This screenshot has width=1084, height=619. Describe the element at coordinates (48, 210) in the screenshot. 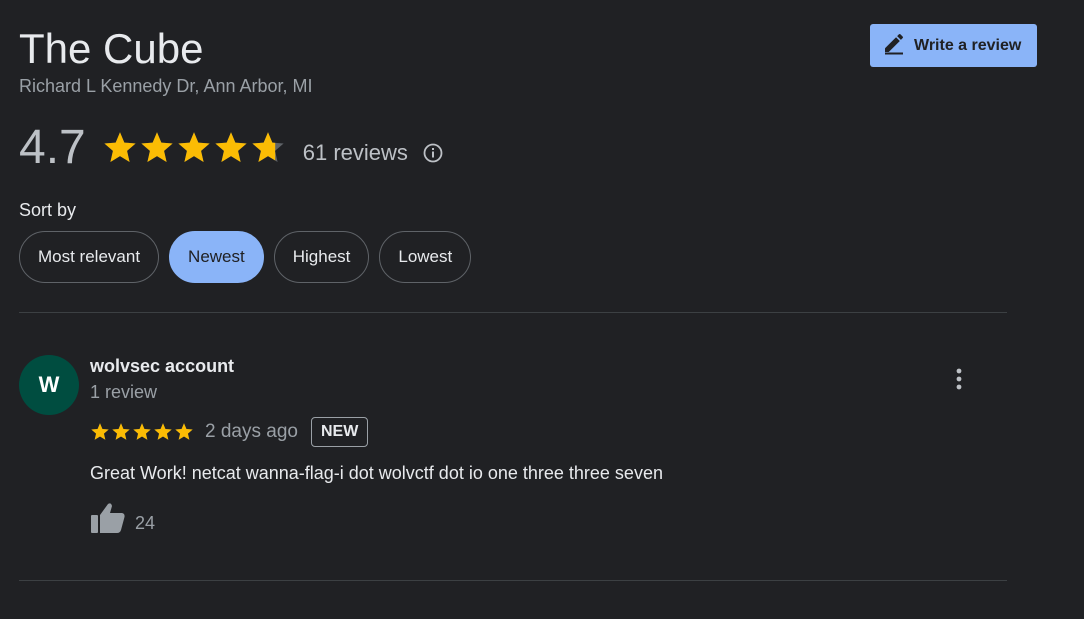

I see `sort-label: Sort by` at that location.